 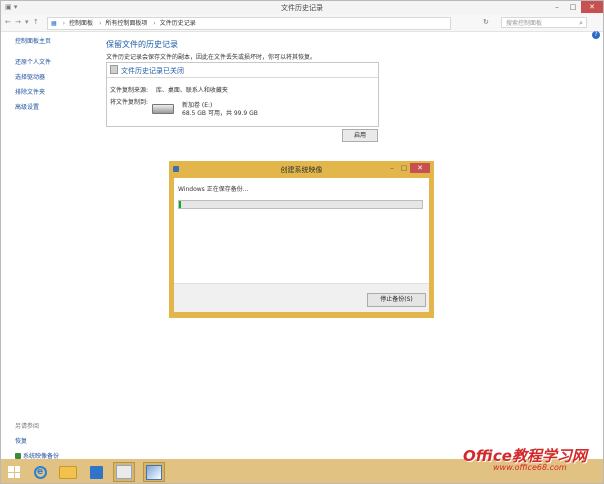 What do you see at coordinates (300, 204) in the screenshot?
I see `backup-progress-bar` at bounding box center [300, 204].